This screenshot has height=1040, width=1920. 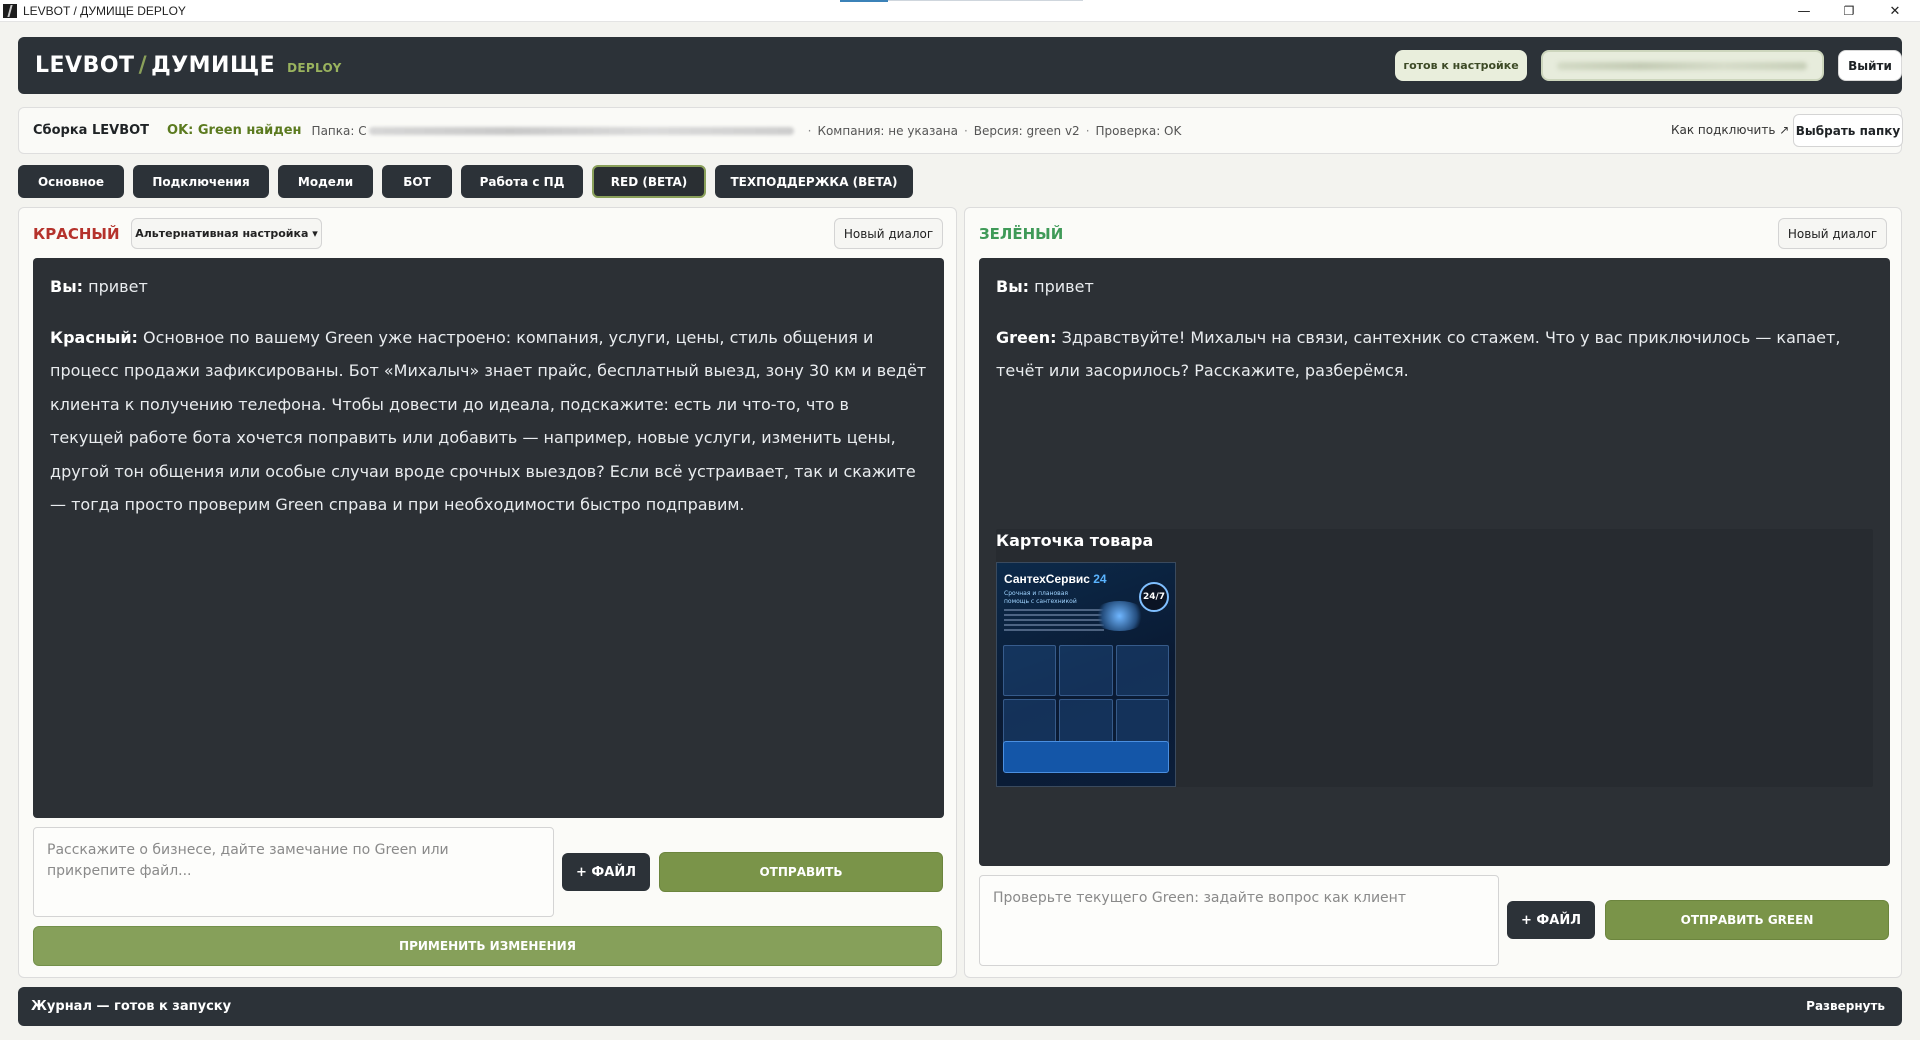 I want to click on red-new-dialog-button: Новый диалог, so click(x=888, y=233).